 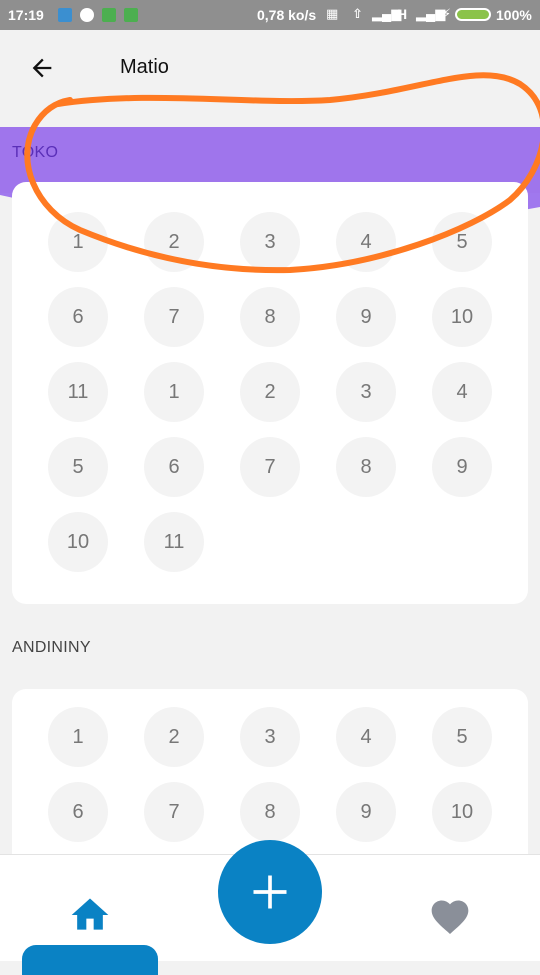 I want to click on charging-icon: ⚡, so click(x=447, y=13).